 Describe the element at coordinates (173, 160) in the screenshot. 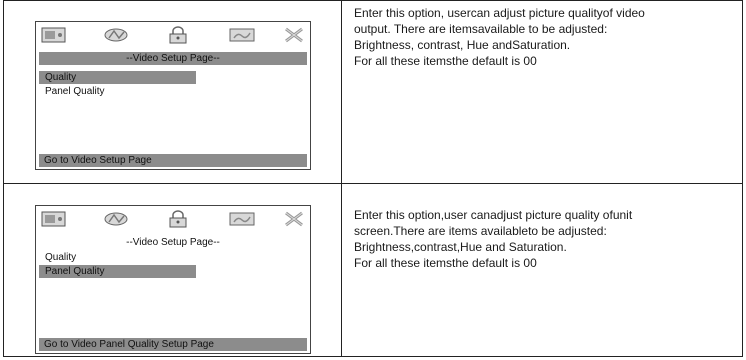

I see `osd-status-bar: Go to Video Setup Page` at that location.